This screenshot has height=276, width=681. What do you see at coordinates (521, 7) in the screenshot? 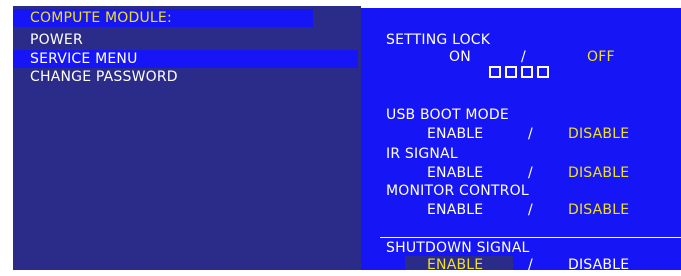
I see `top-divider` at bounding box center [521, 7].